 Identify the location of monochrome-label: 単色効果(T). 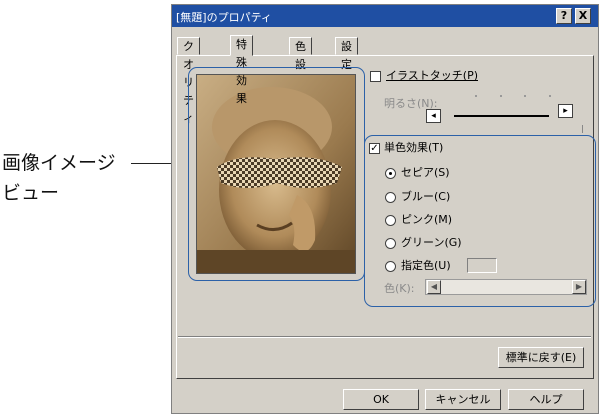
(414, 147).